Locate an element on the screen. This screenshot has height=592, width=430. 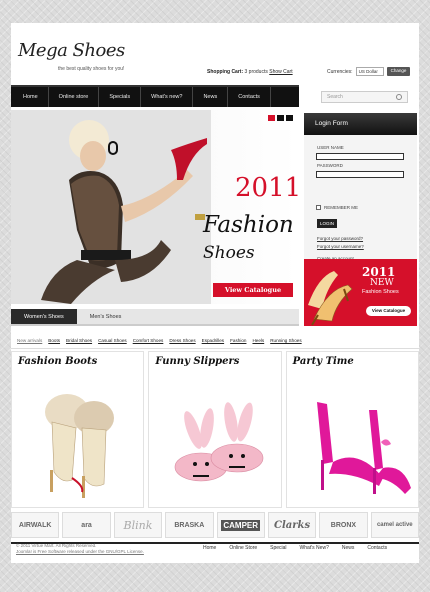
tab-womens-shoes: Women's Shoes is located at coordinates (44, 316).